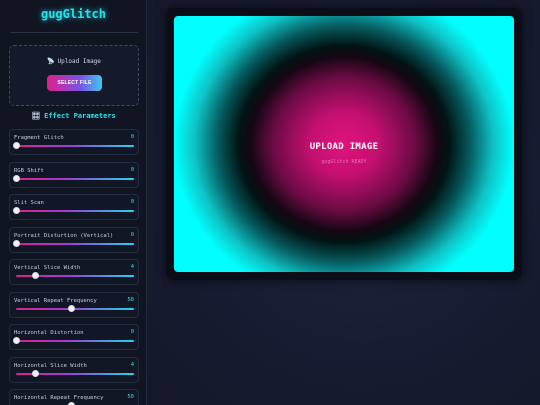 This screenshot has height=405, width=540. What do you see at coordinates (73, 14) in the screenshot?
I see `app-title: gugGlitch` at bounding box center [73, 14].